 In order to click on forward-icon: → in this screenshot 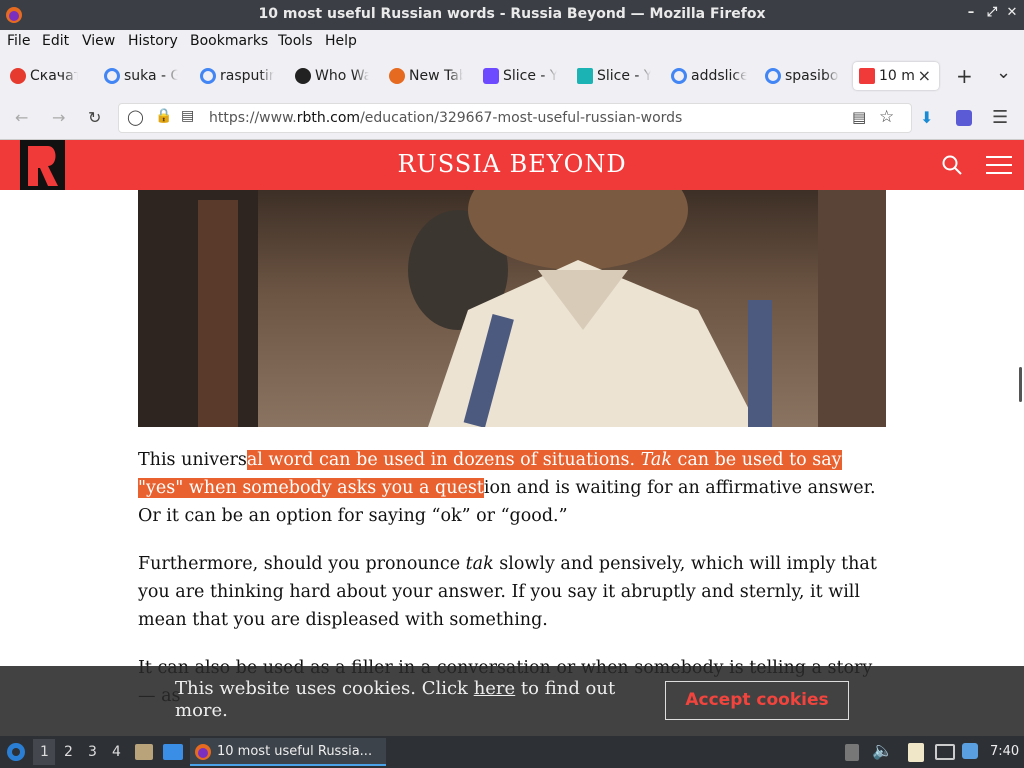, I will do `click(58, 117)`.